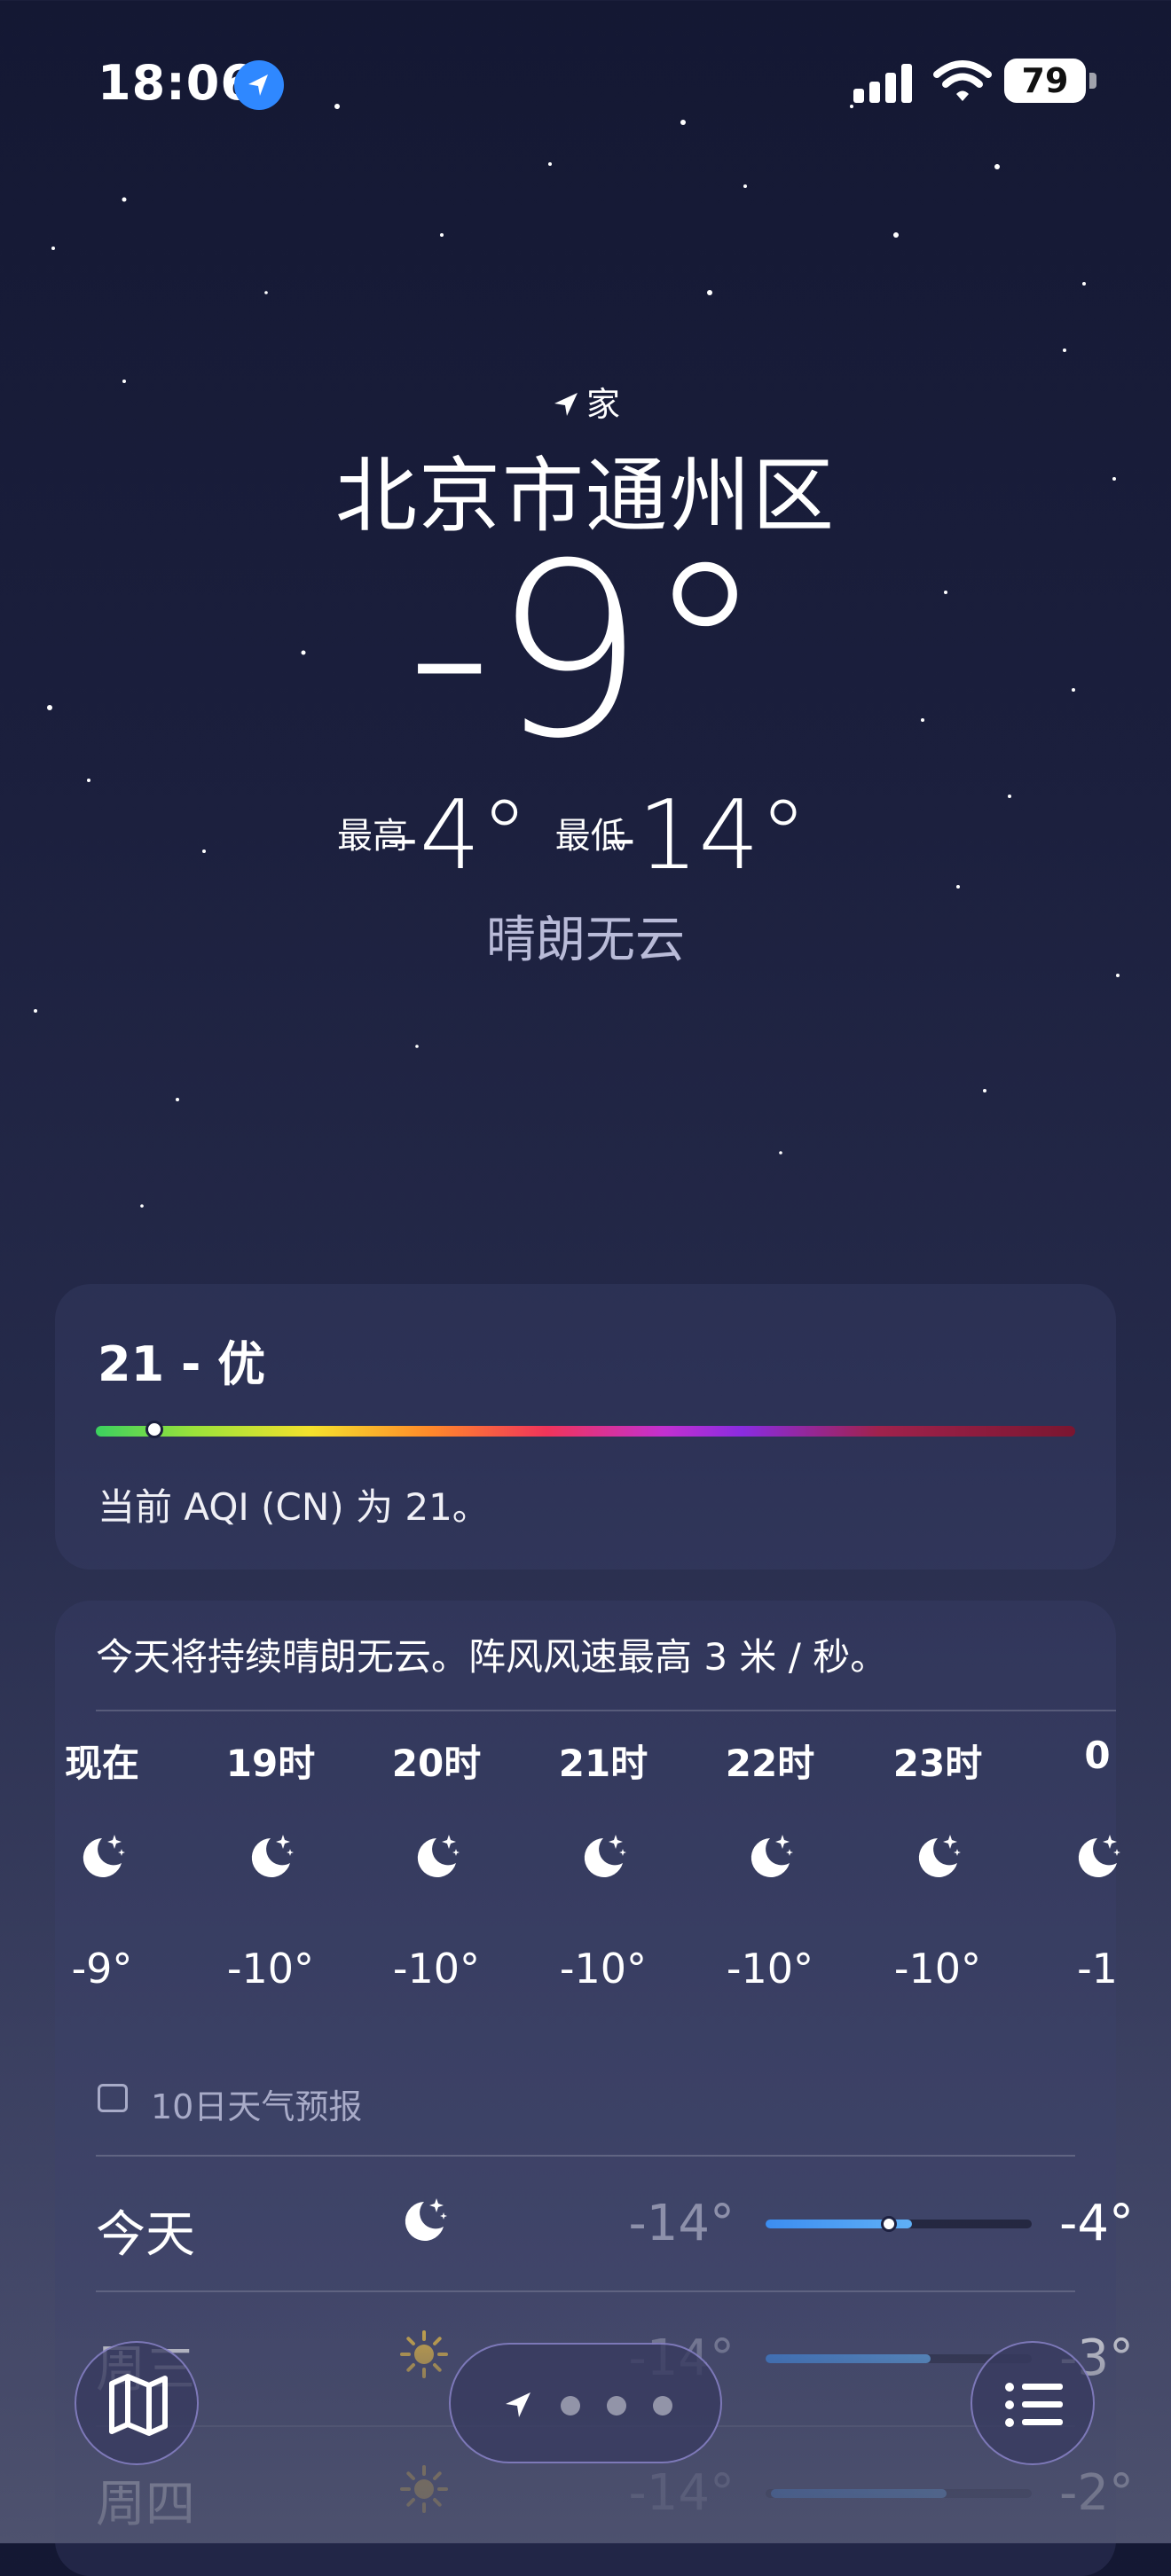  What do you see at coordinates (586, 651) in the screenshot?
I see `current-temperature: -9°` at bounding box center [586, 651].